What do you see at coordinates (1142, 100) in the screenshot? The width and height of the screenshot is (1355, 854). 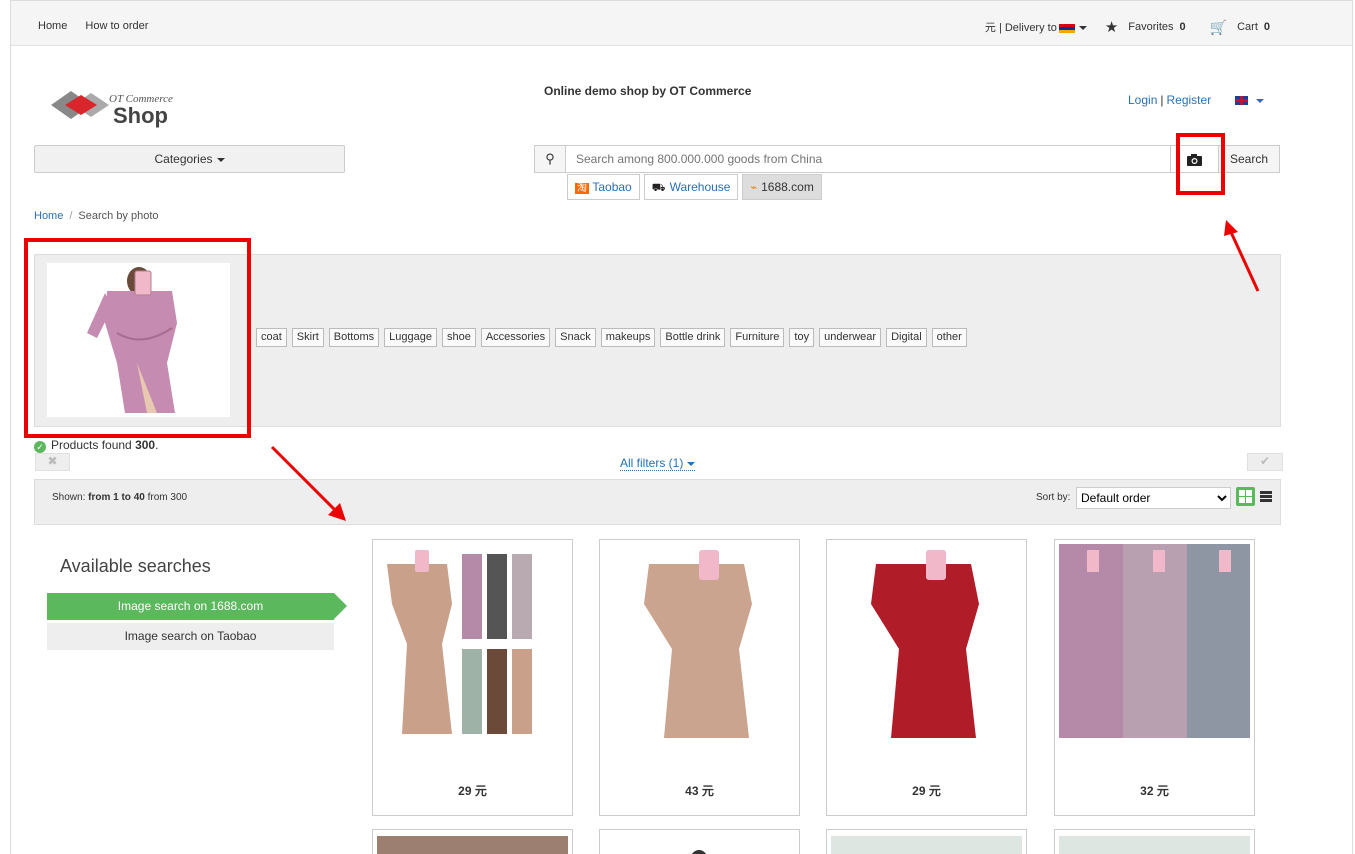 I see `login-link: Login` at bounding box center [1142, 100].